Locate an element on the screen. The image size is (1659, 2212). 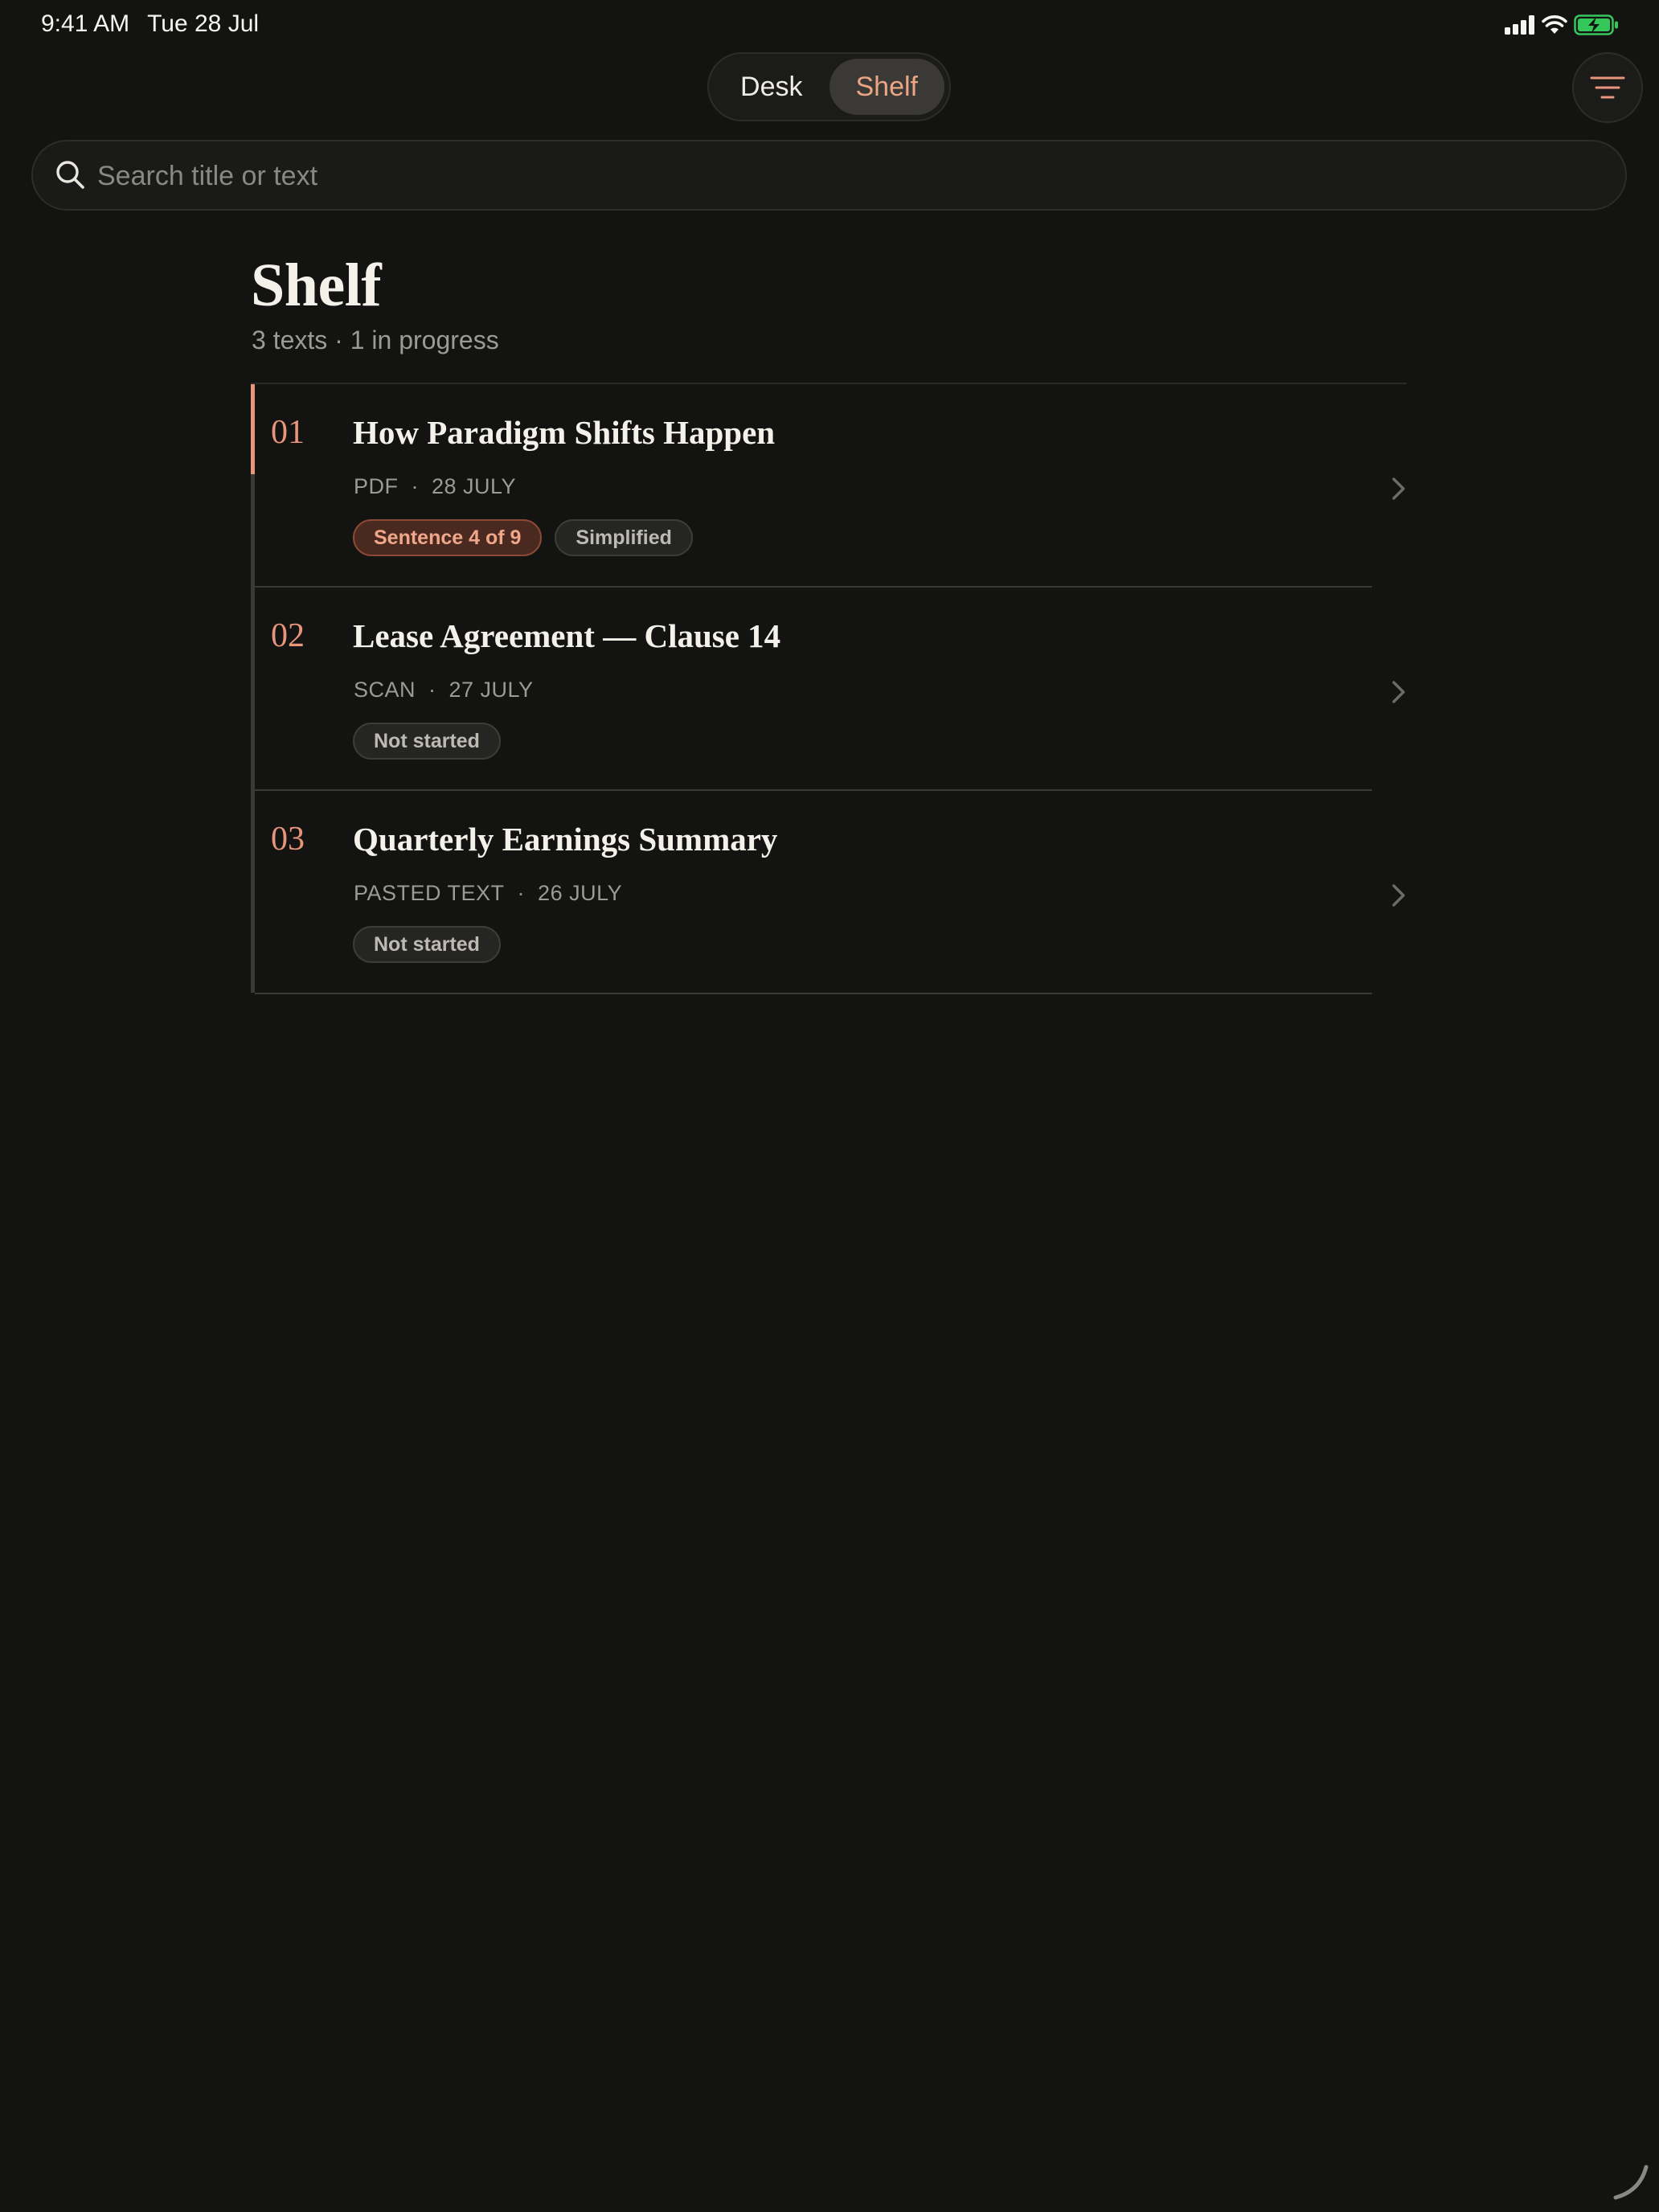
search-bar is located at coordinates (829, 175).